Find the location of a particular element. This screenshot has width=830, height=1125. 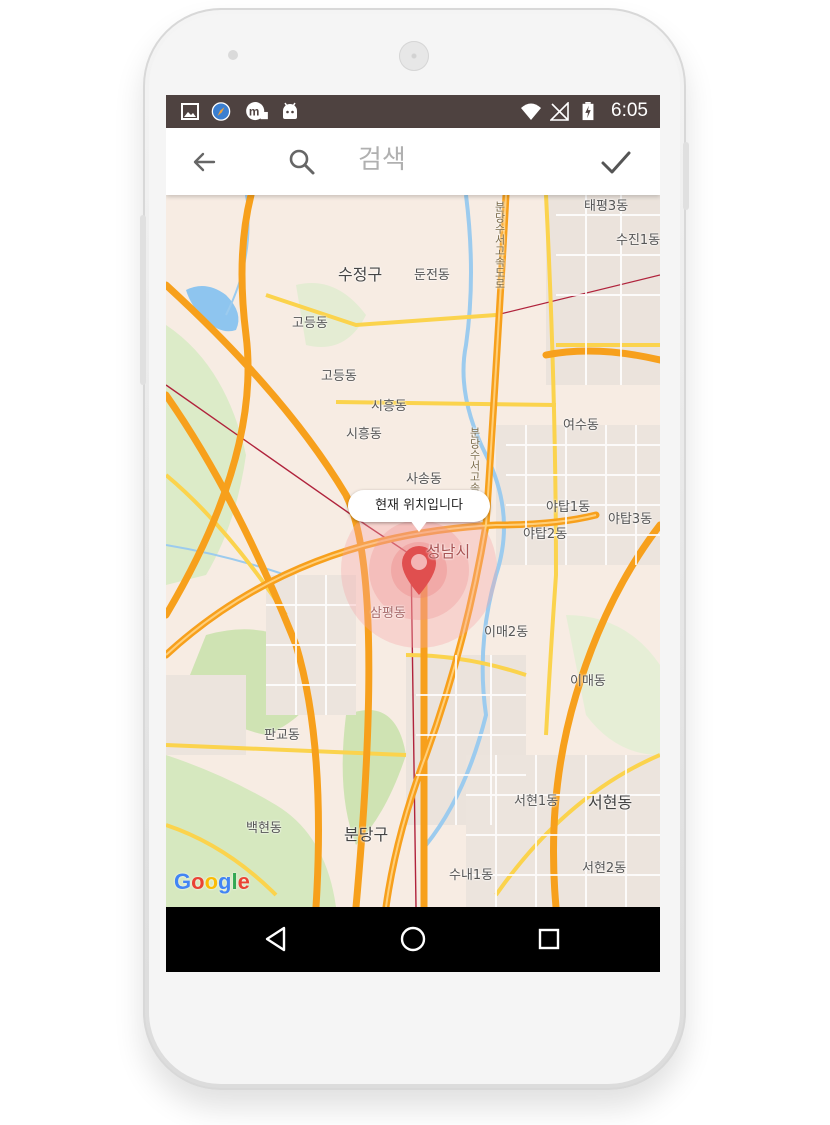

map-label: 야탑1동 is located at coordinates (568, 507).